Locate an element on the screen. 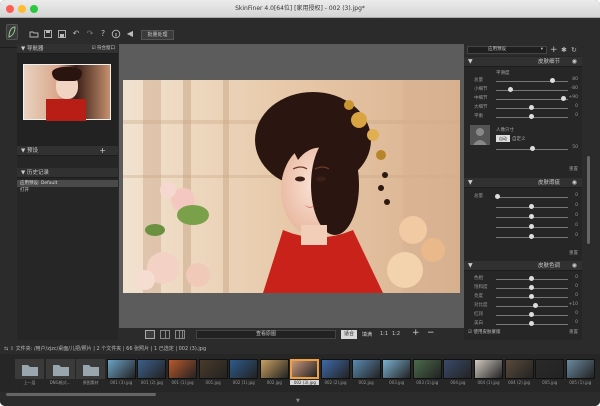  custom-button: 自定义 is located at coordinates (519, 139).